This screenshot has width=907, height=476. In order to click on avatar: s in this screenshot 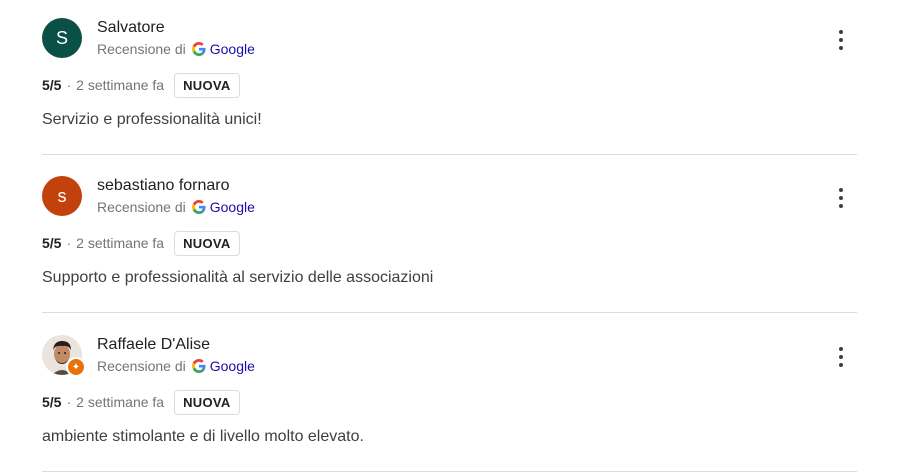, I will do `click(62, 196)`.